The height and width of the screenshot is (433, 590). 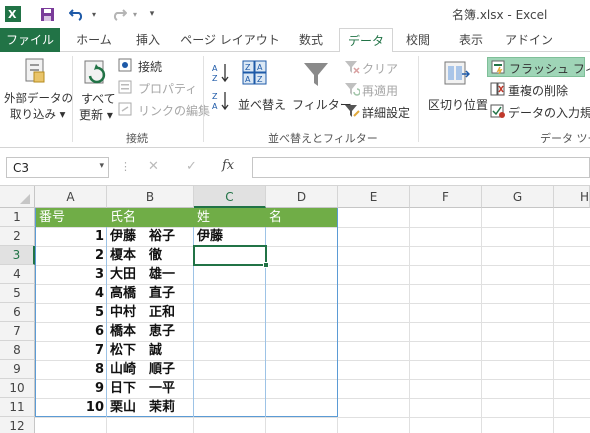 What do you see at coordinates (421, 167) in the screenshot?
I see `formula-input` at bounding box center [421, 167].